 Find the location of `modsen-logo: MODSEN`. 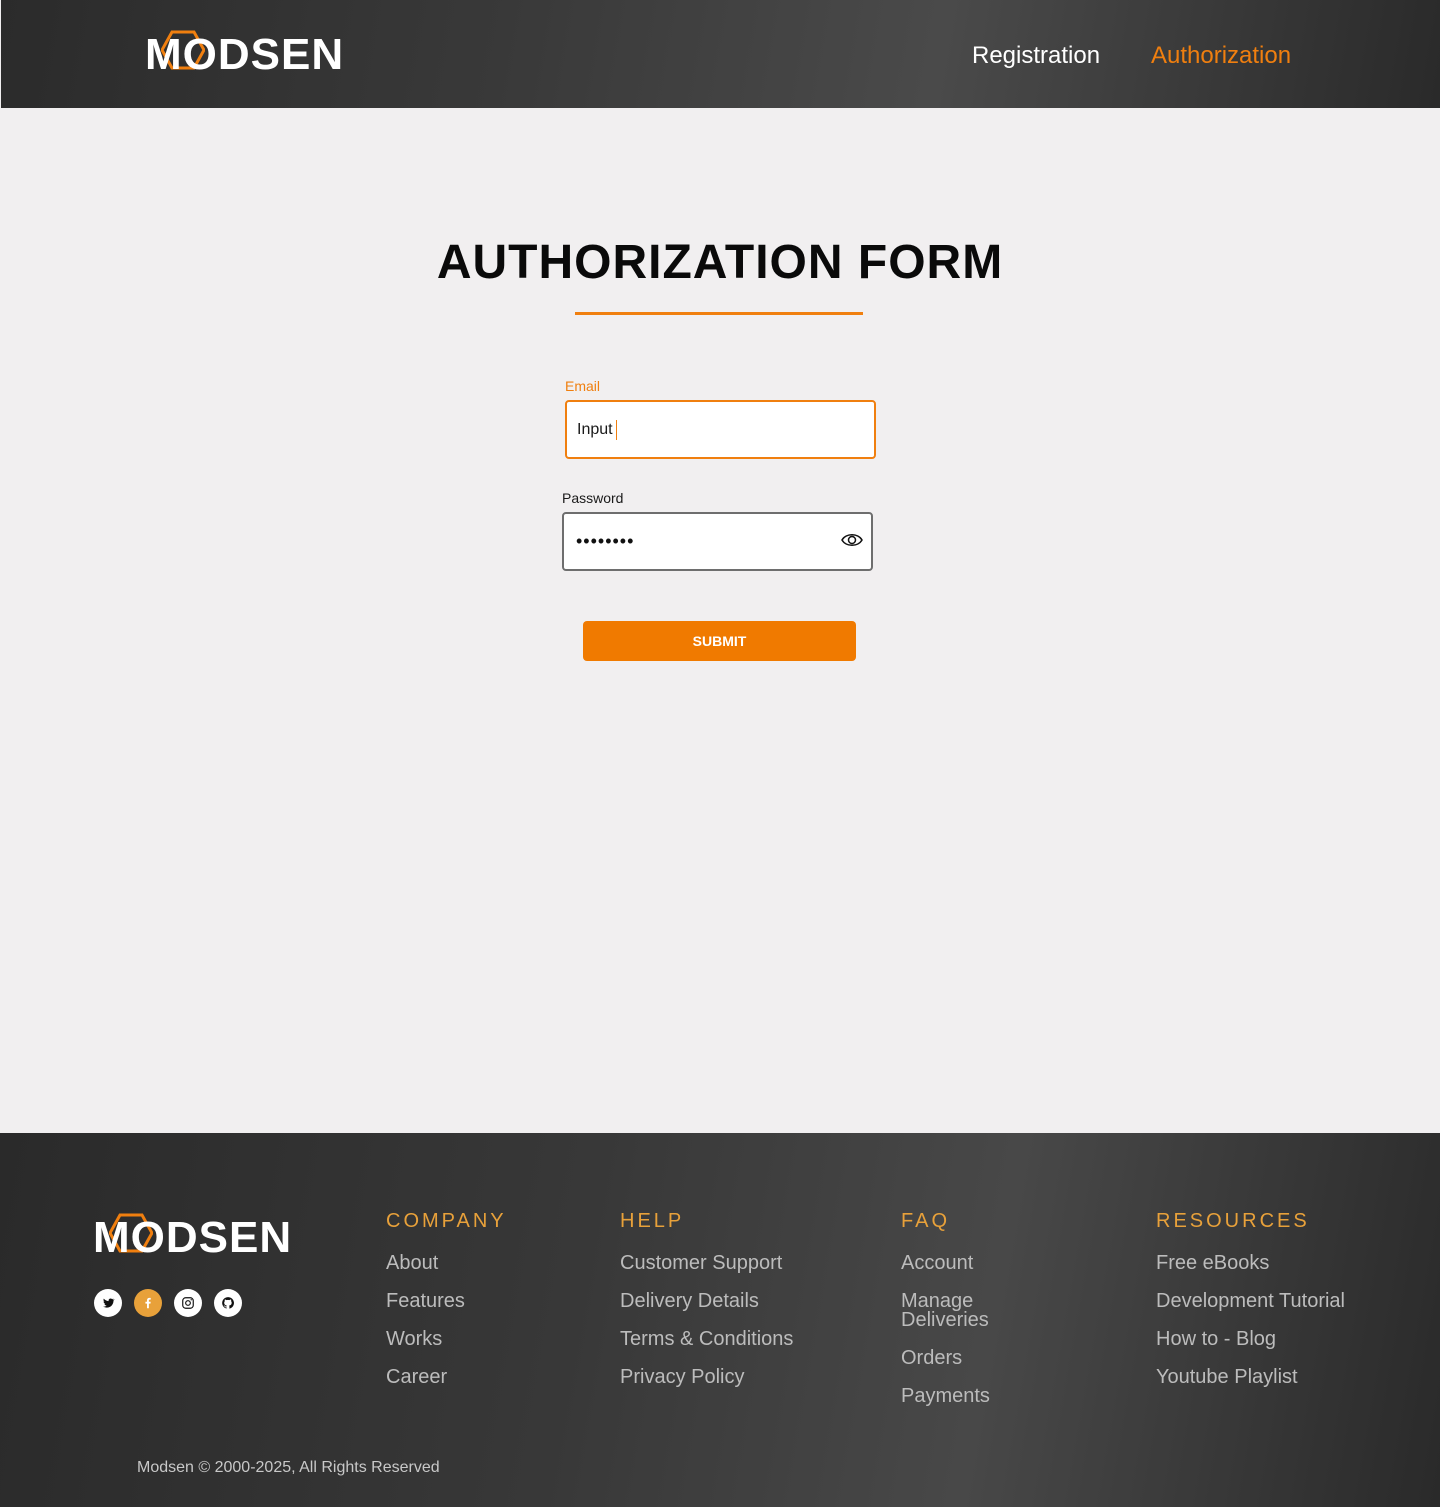

modsen-logo: MODSEN is located at coordinates (244, 55).